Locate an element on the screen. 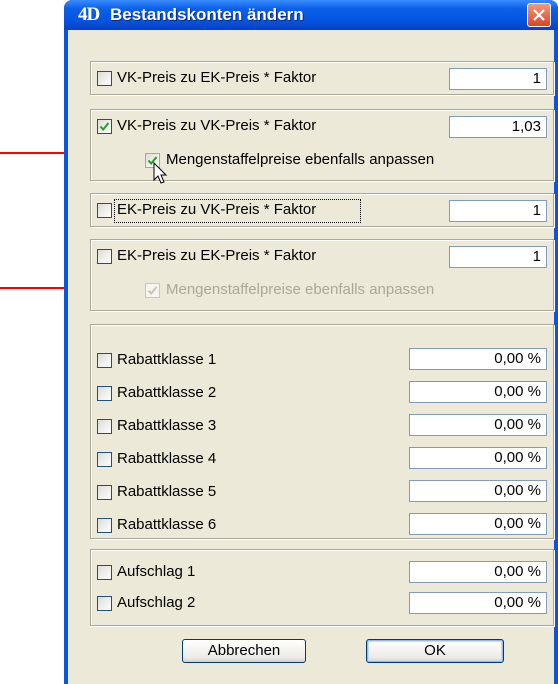 Image resolution: width=558 pixels, height=684 pixels. label-ek-ek: EK-Preis zu EK-Preis * Faktor is located at coordinates (217, 255).